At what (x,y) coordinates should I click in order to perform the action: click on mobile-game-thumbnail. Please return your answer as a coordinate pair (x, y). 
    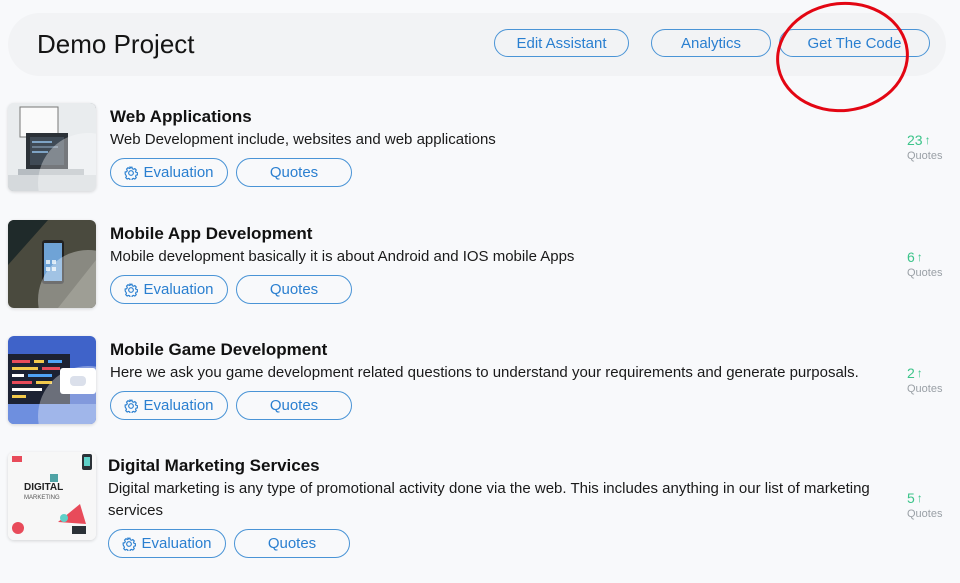
    Looking at the image, I should click on (52, 380).